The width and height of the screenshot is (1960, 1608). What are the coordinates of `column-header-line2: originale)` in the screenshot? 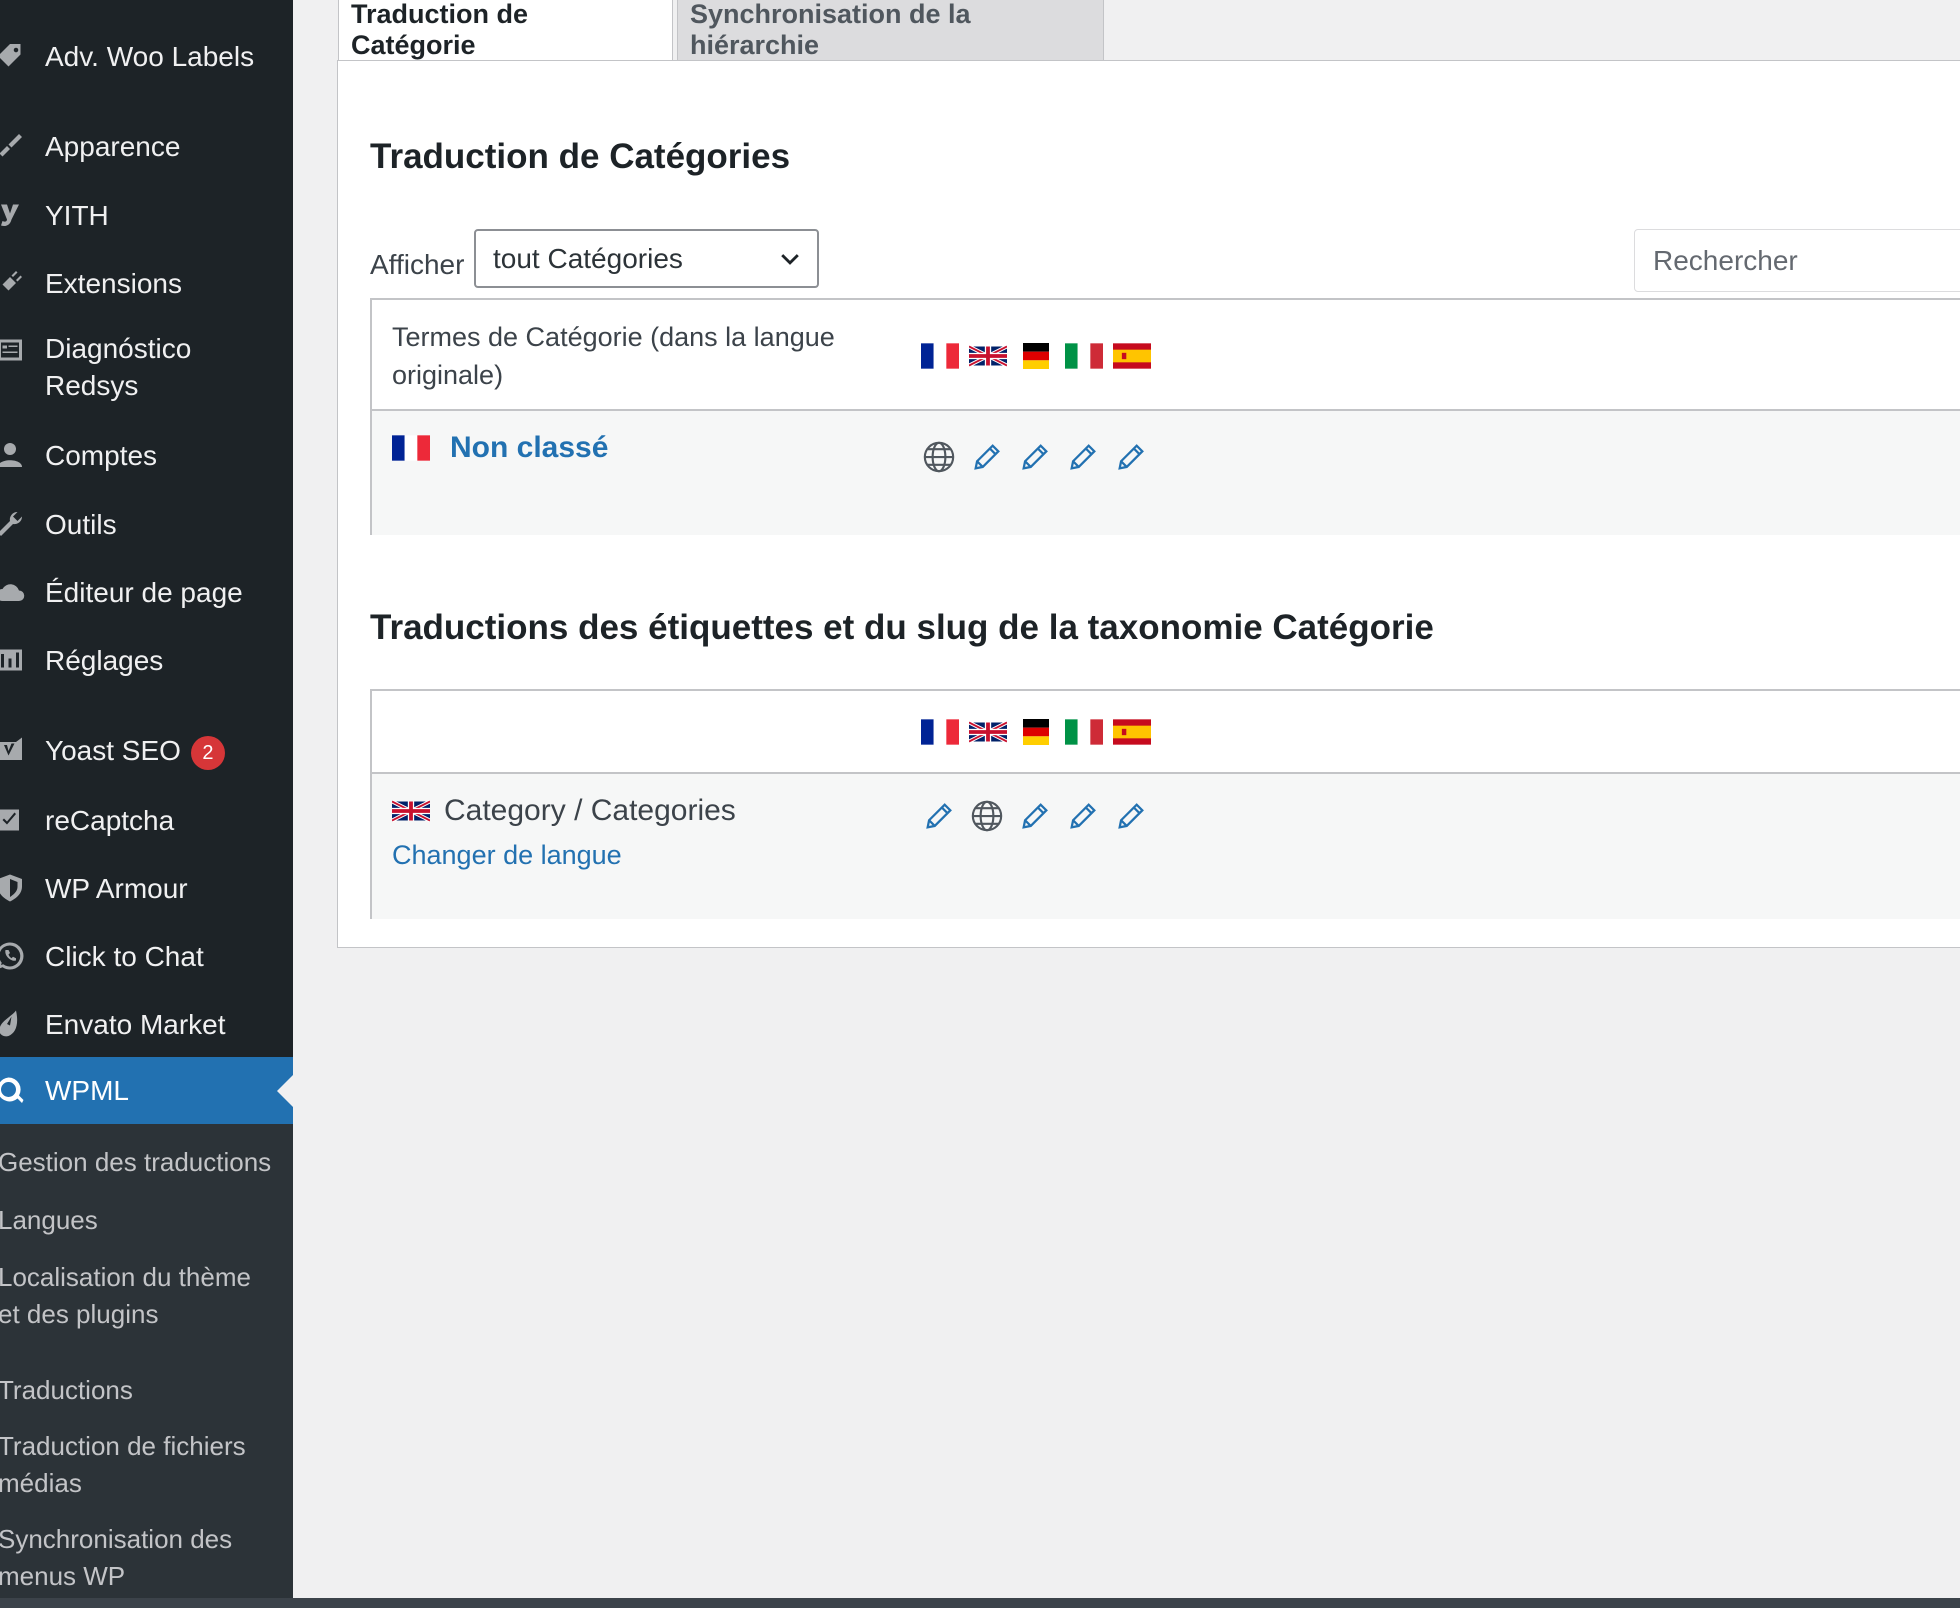 It's located at (448, 375).